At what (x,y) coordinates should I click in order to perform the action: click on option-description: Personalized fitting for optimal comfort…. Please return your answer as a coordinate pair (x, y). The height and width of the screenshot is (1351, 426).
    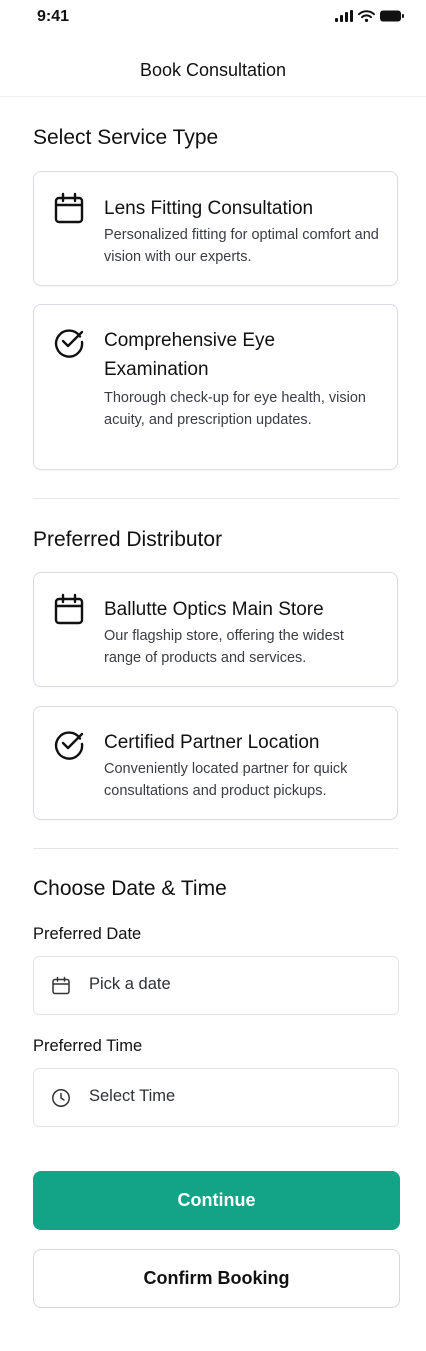
    Looking at the image, I should click on (241, 246).